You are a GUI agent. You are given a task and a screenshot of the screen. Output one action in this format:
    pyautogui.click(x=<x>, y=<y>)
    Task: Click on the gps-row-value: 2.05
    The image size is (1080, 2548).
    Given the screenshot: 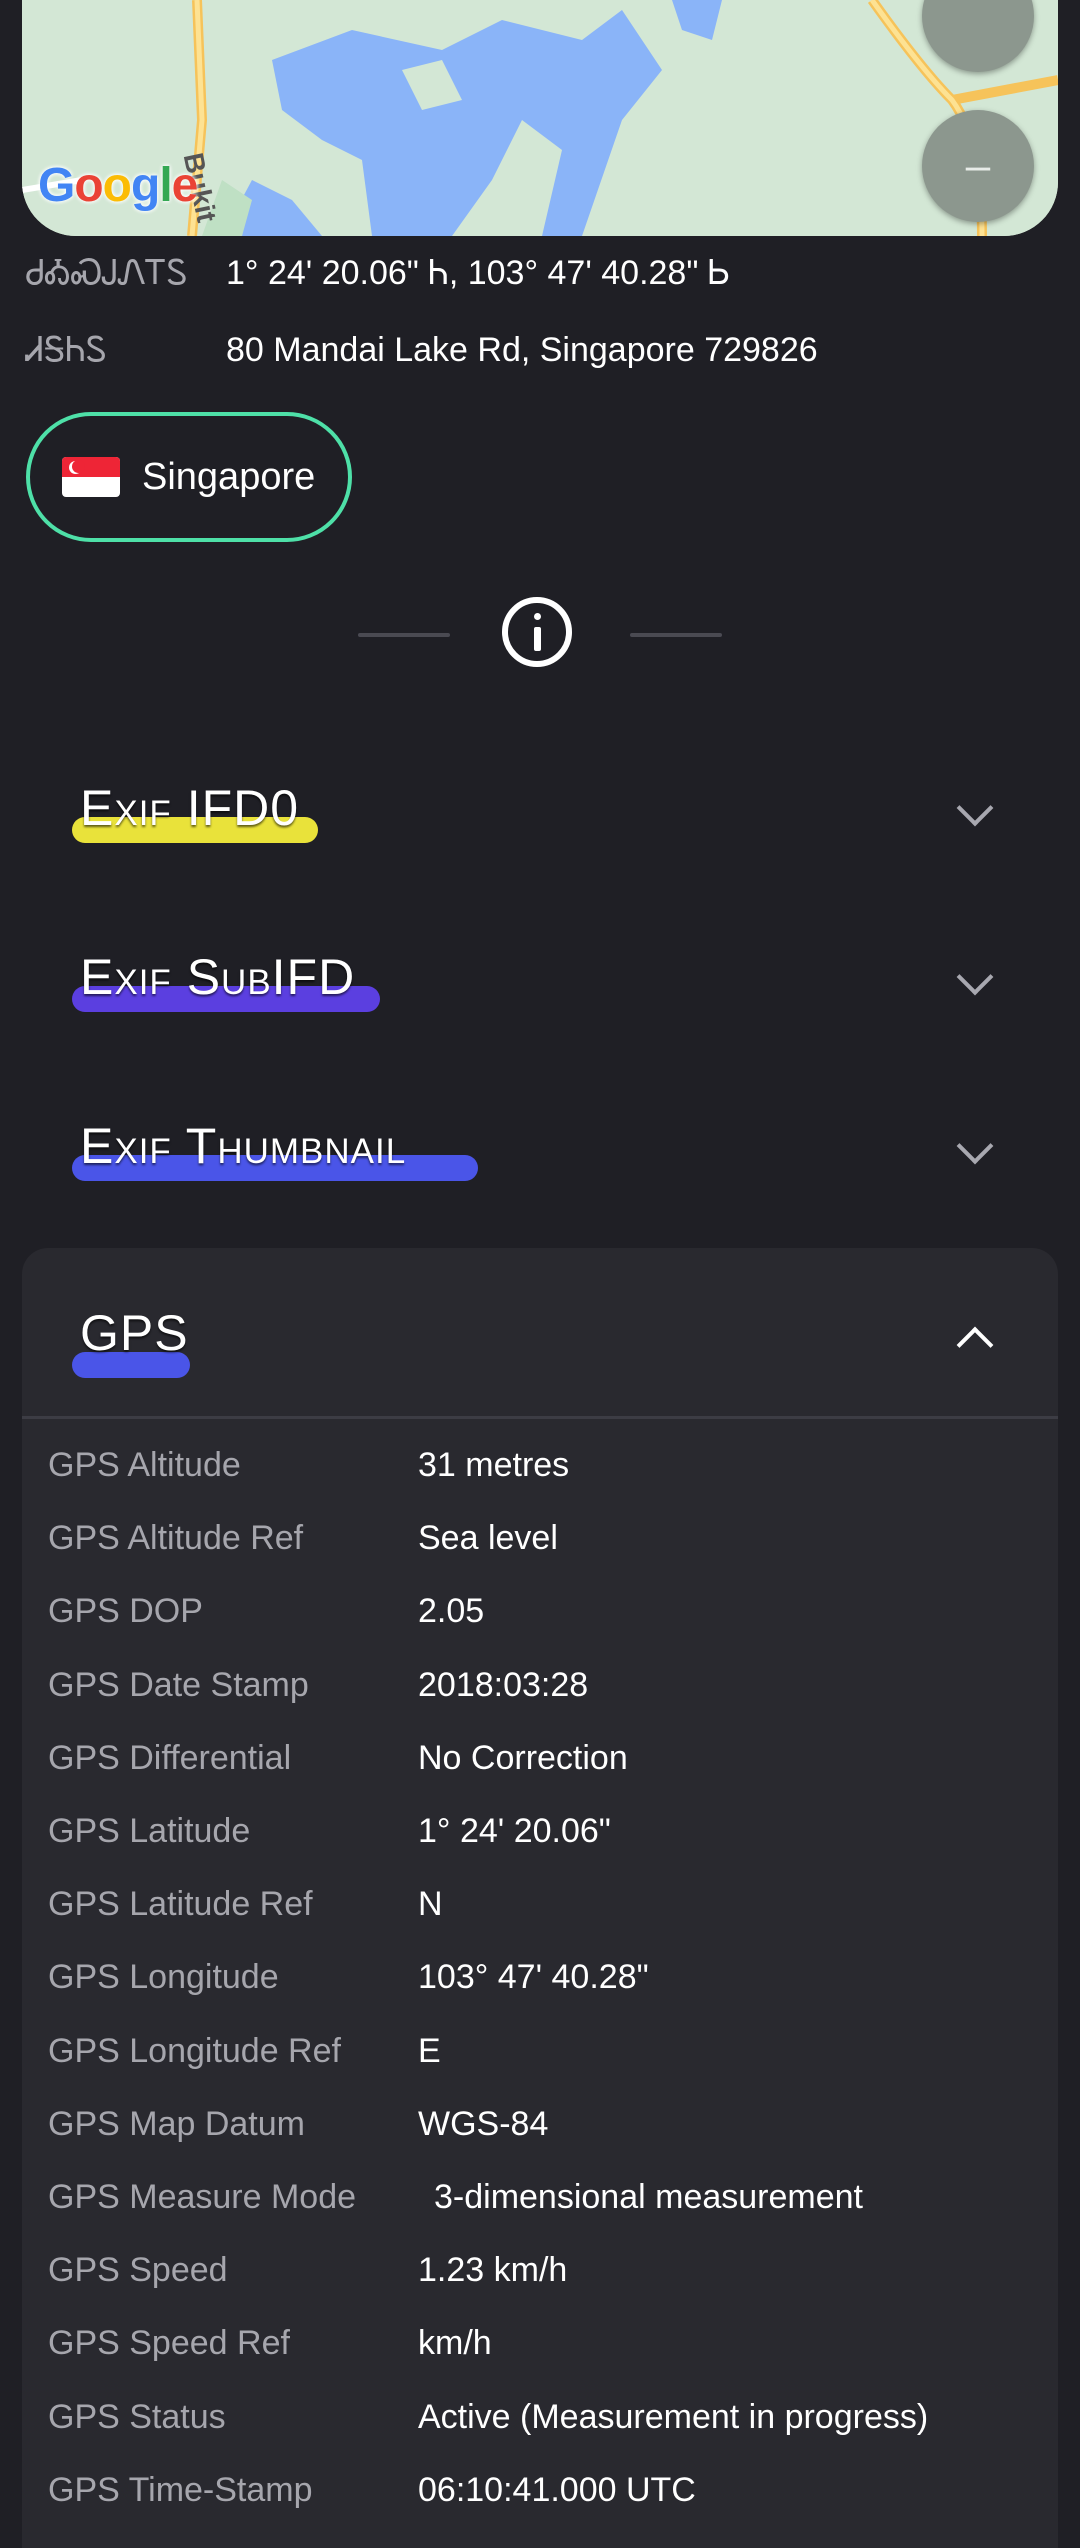 What is the action you would take?
    pyautogui.click(x=451, y=1611)
    